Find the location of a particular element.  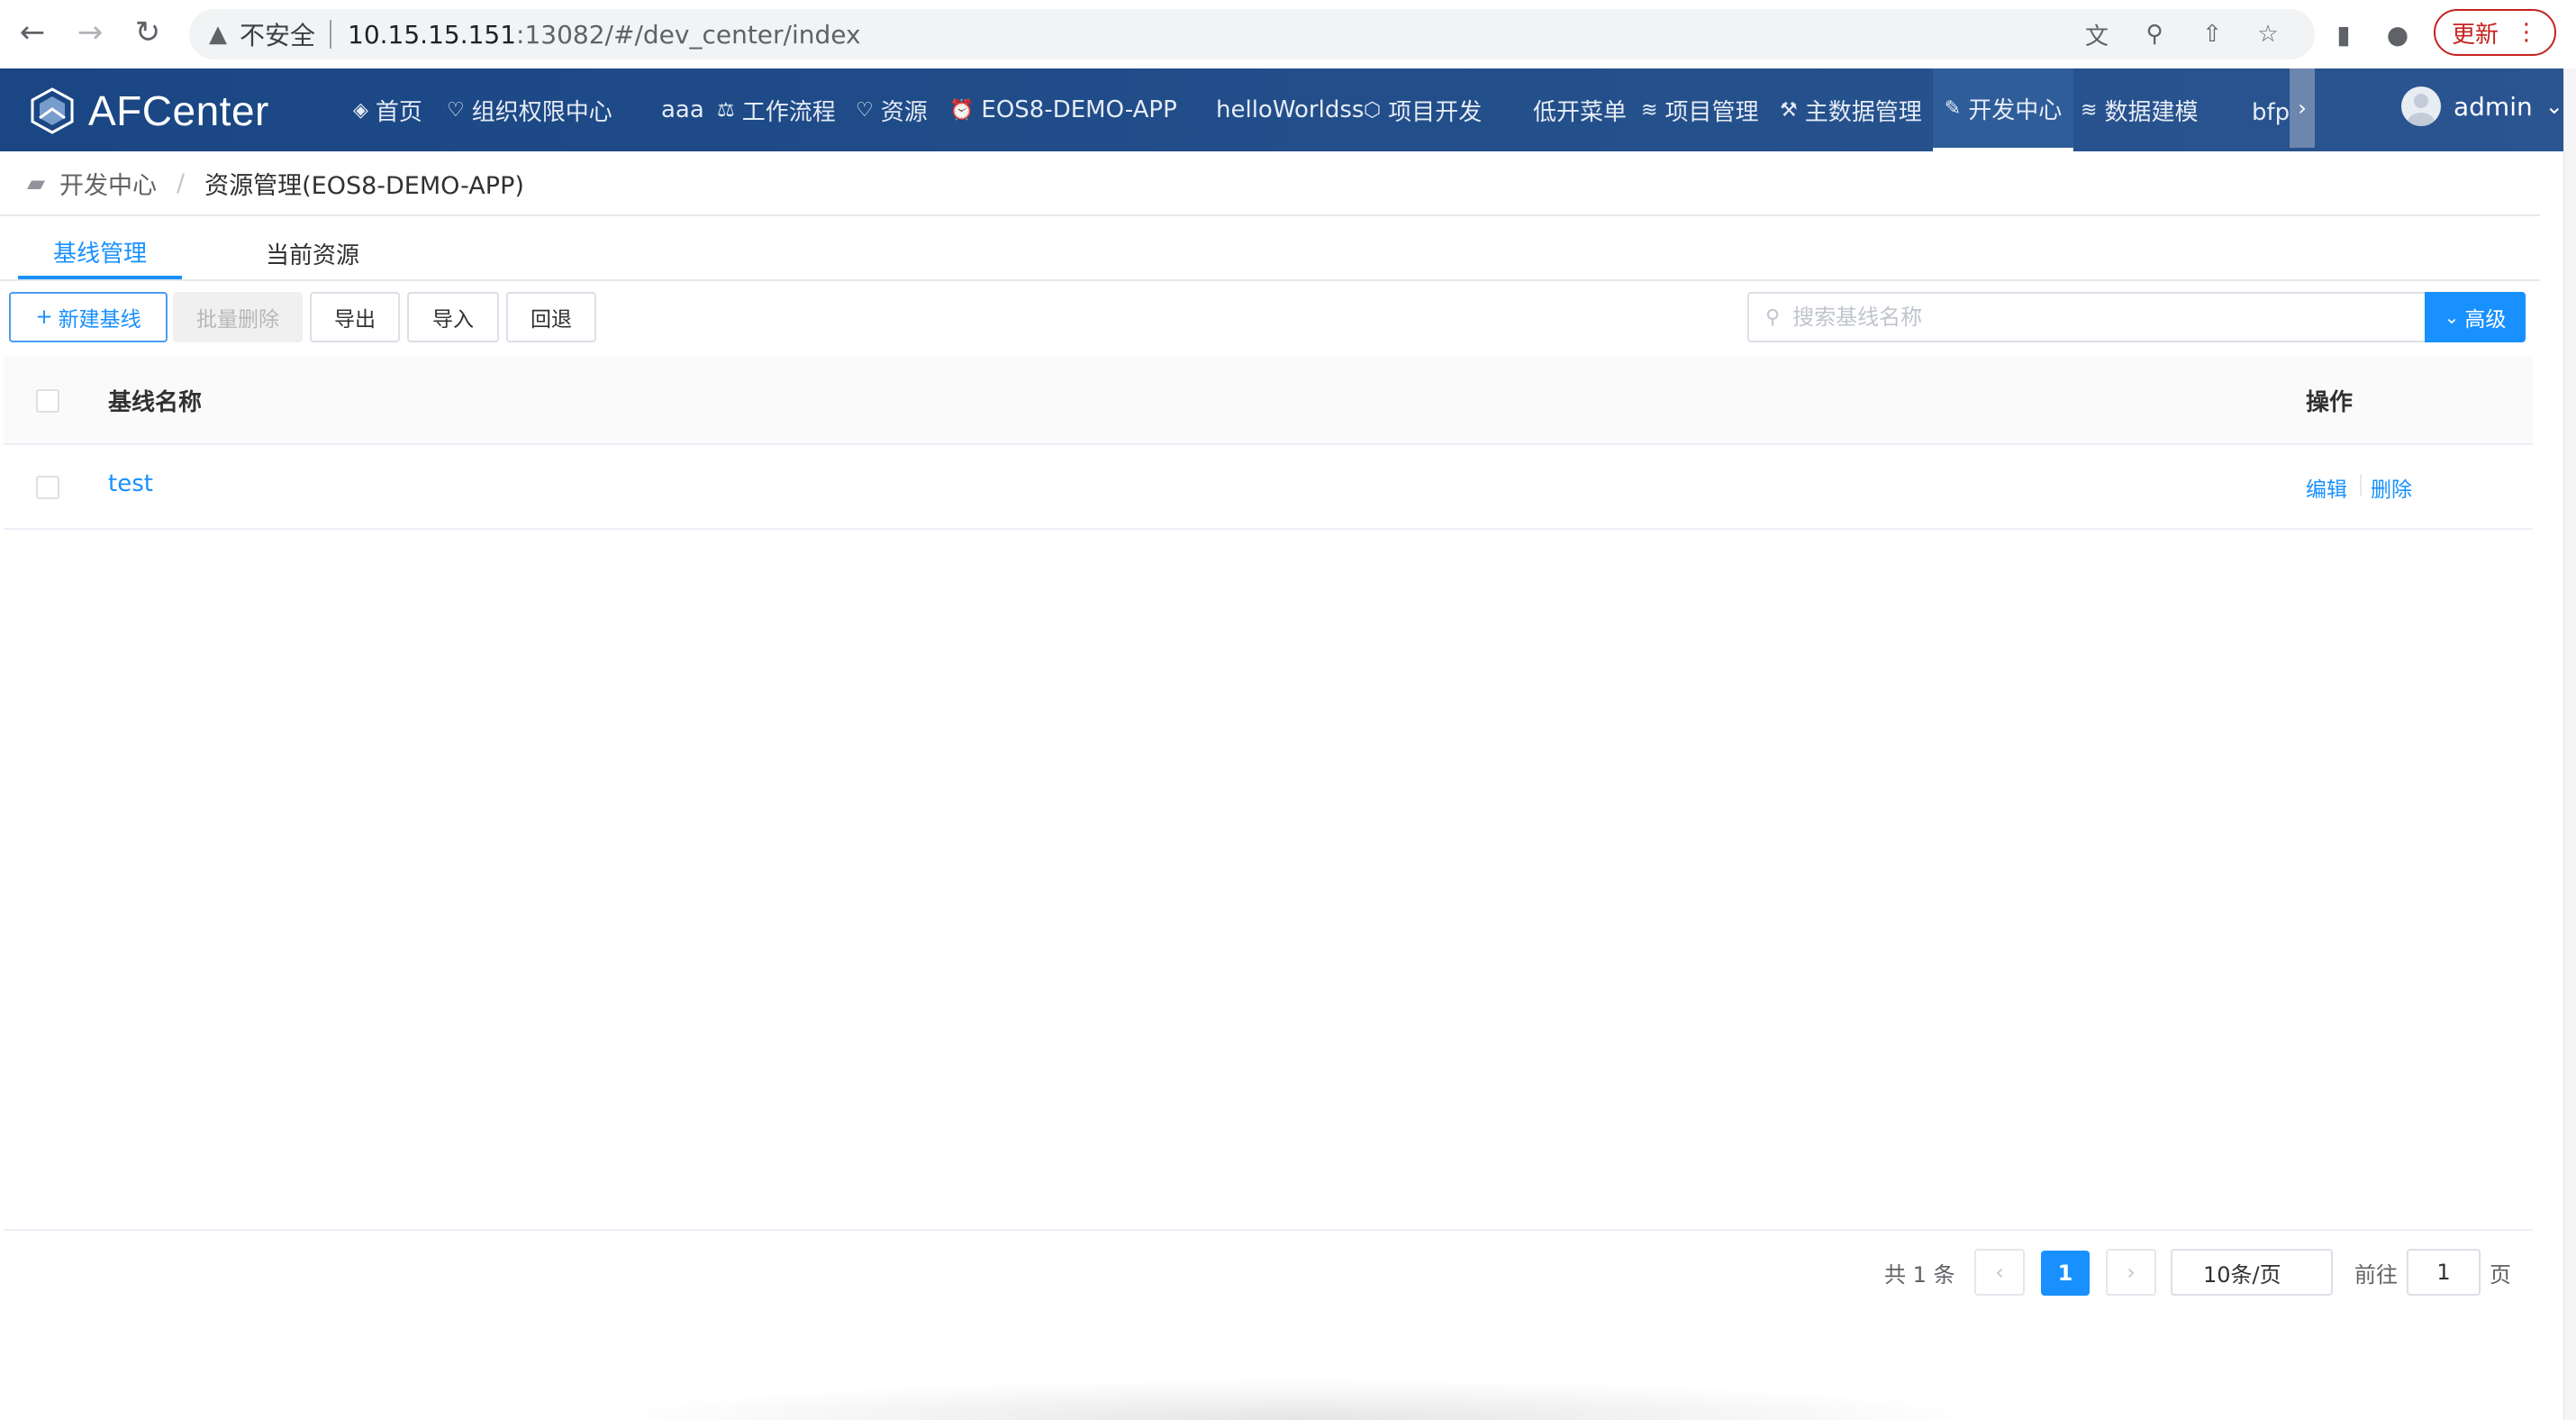

nav-item-dev-center: ✎ 开发中心 is located at coordinates (2003, 110).